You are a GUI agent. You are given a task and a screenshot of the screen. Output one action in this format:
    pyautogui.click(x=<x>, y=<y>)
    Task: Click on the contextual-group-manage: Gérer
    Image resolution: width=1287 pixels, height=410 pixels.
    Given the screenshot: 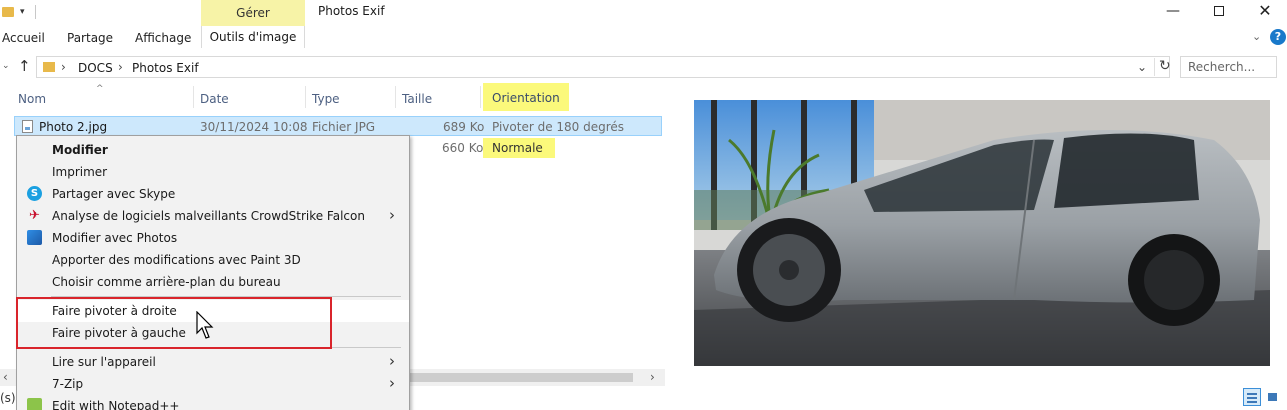 What is the action you would take?
    pyautogui.click(x=253, y=13)
    